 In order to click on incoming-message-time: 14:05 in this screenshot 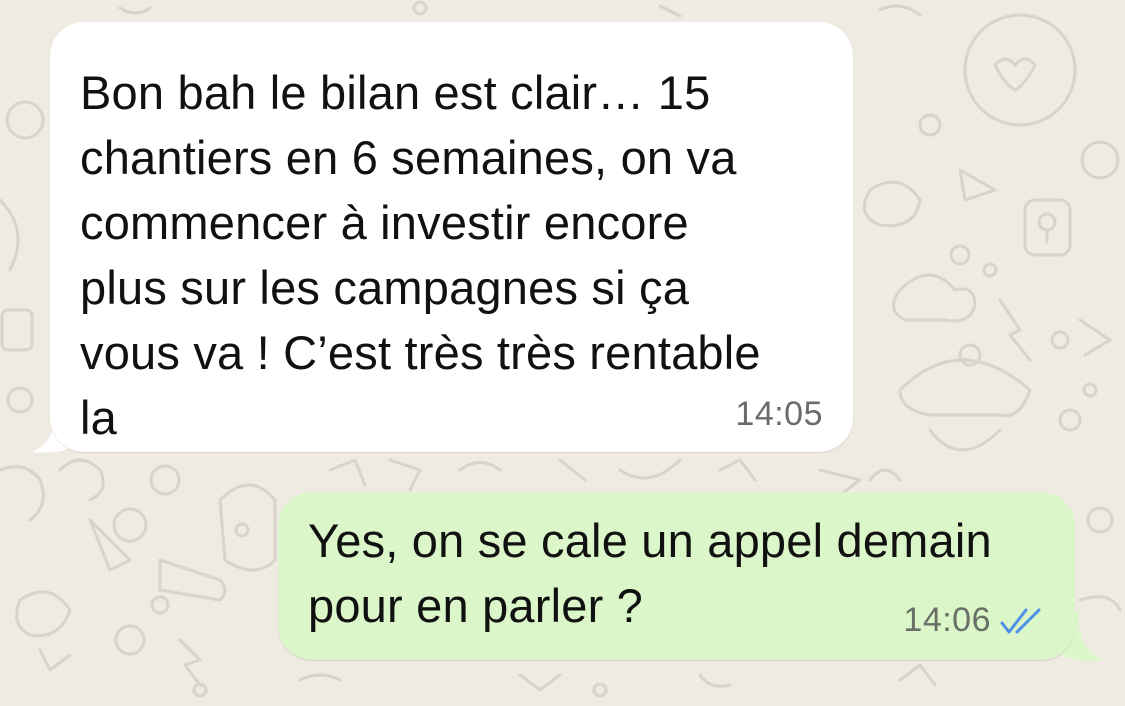, I will do `click(779, 414)`.